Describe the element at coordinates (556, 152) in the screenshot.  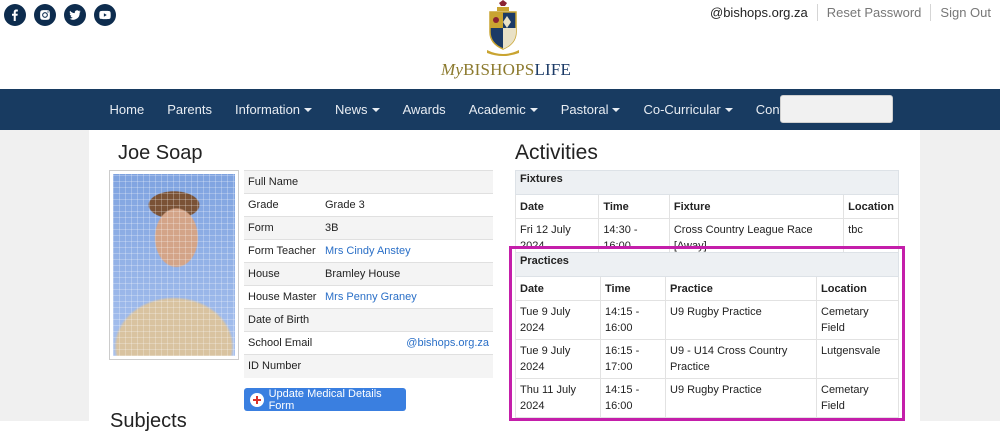
I see `activities-heading: Activities` at that location.